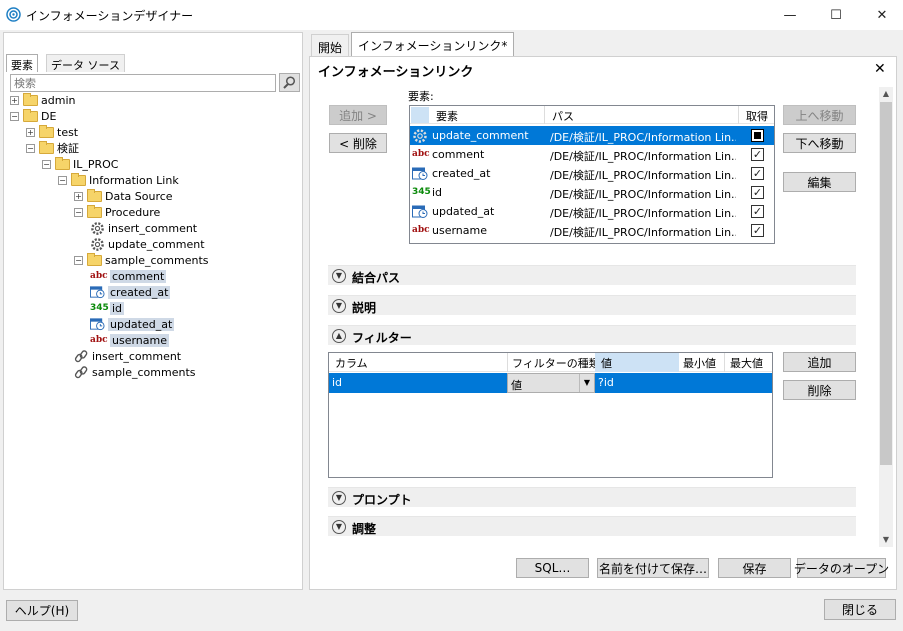 The image size is (903, 631). Describe the element at coordinates (757, 135) in the screenshot. I see `fetch-checkbox` at that location.